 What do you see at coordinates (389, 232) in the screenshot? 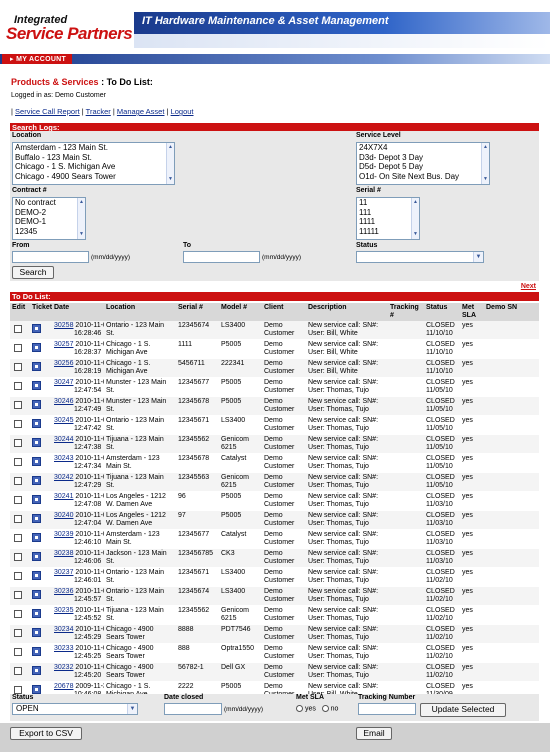
I see `list-item: 11111` at bounding box center [389, 232].